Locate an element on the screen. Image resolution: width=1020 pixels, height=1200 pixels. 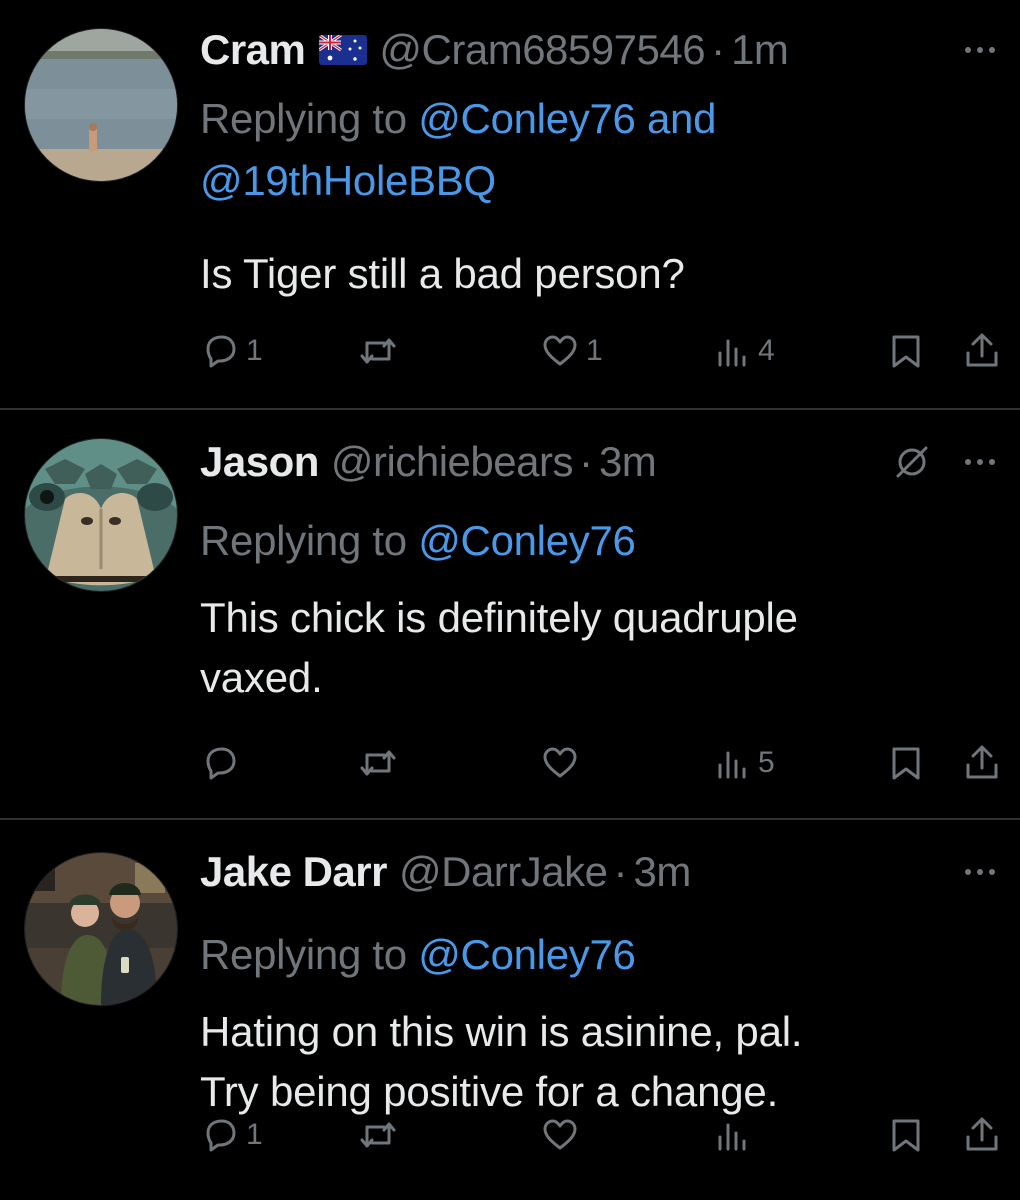
reply-button is located at coordinates (223, 763).